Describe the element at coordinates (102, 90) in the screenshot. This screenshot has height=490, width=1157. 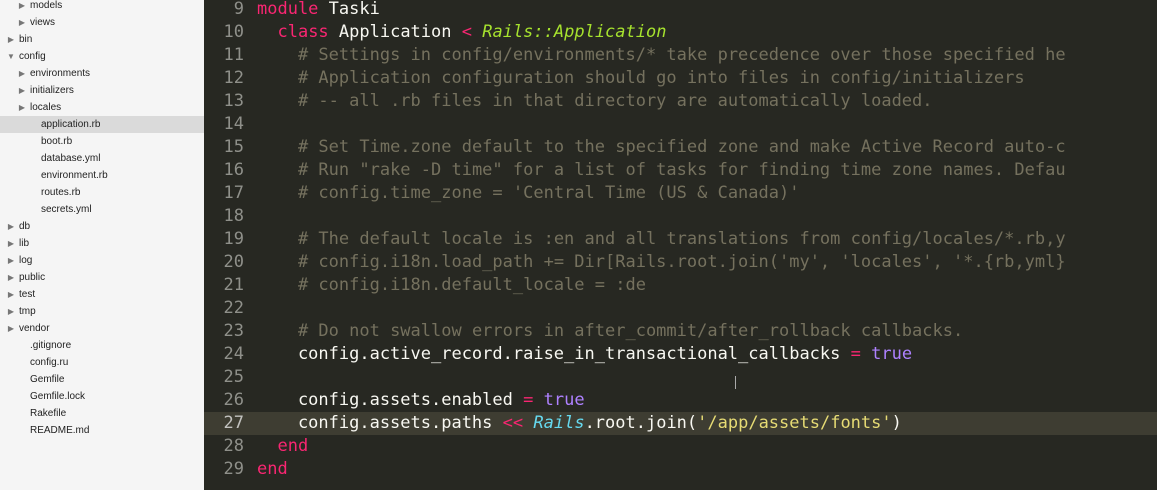
I see `tree-folder: ▶ initializers` at that location.